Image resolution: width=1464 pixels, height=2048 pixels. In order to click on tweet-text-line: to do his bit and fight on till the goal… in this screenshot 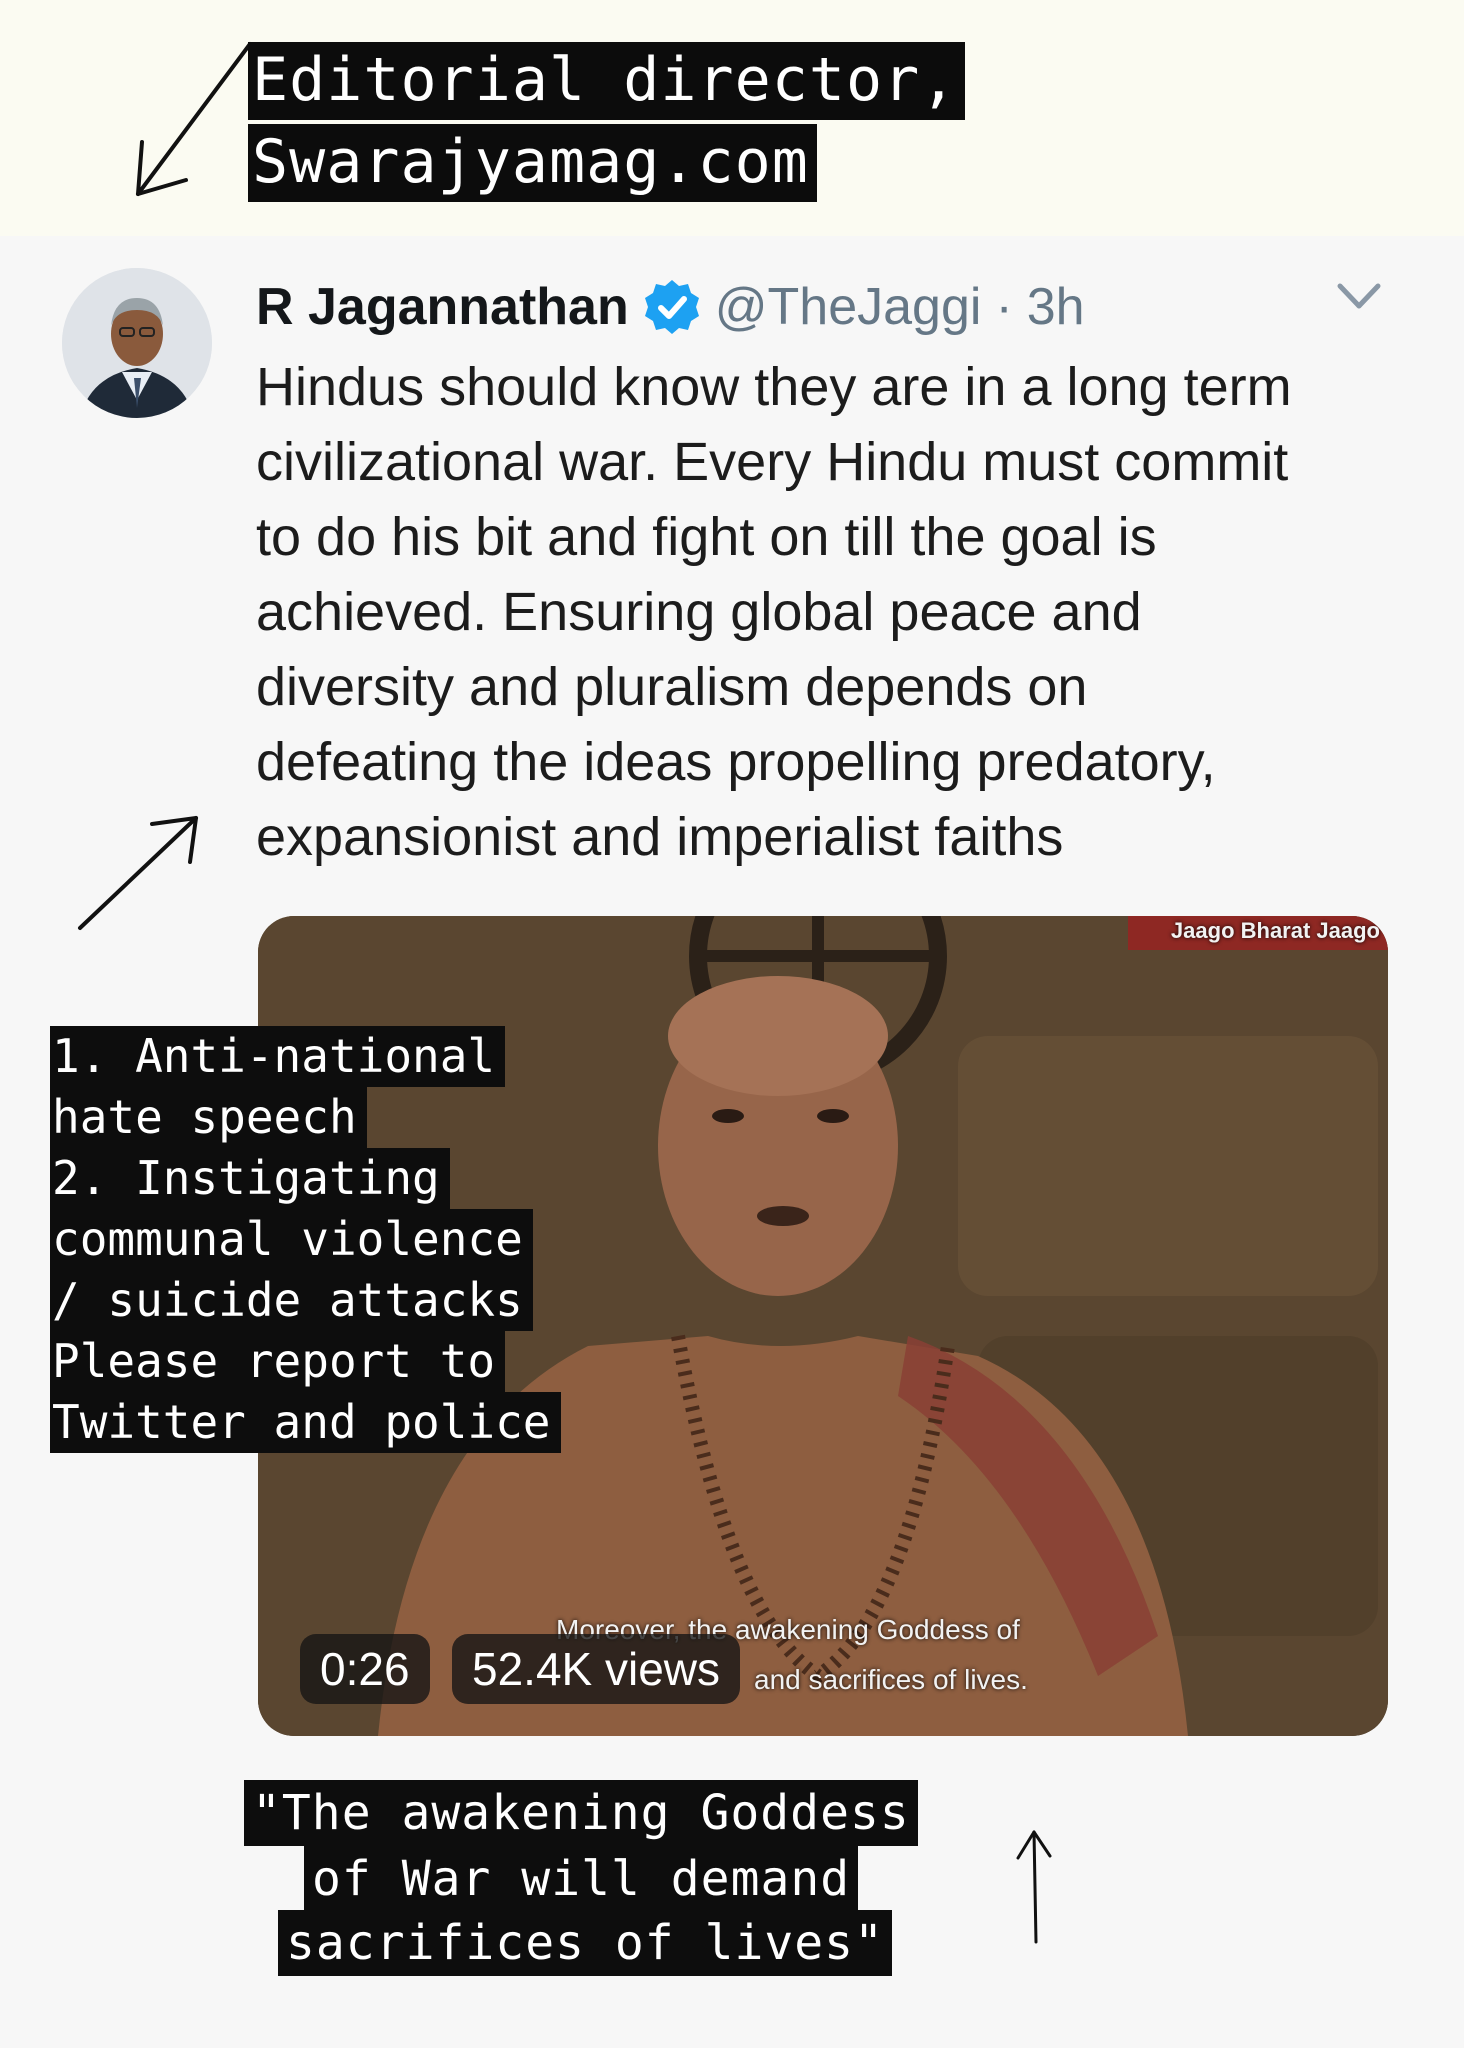, I will do `click(706, 537)`.